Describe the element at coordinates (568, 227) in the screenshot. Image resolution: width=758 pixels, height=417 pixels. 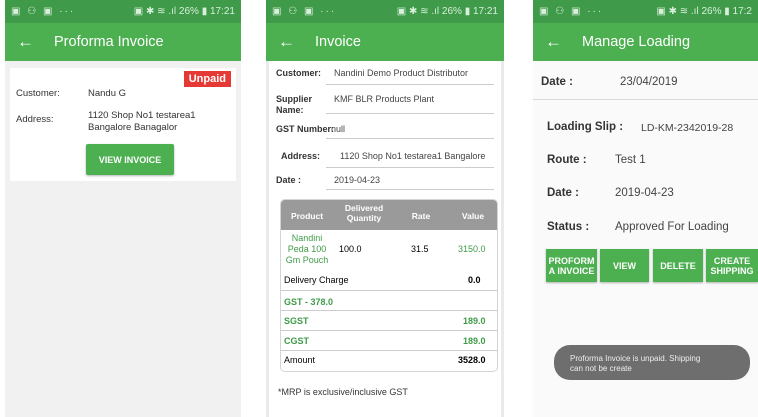
I see `status-label: Status :` at that location.